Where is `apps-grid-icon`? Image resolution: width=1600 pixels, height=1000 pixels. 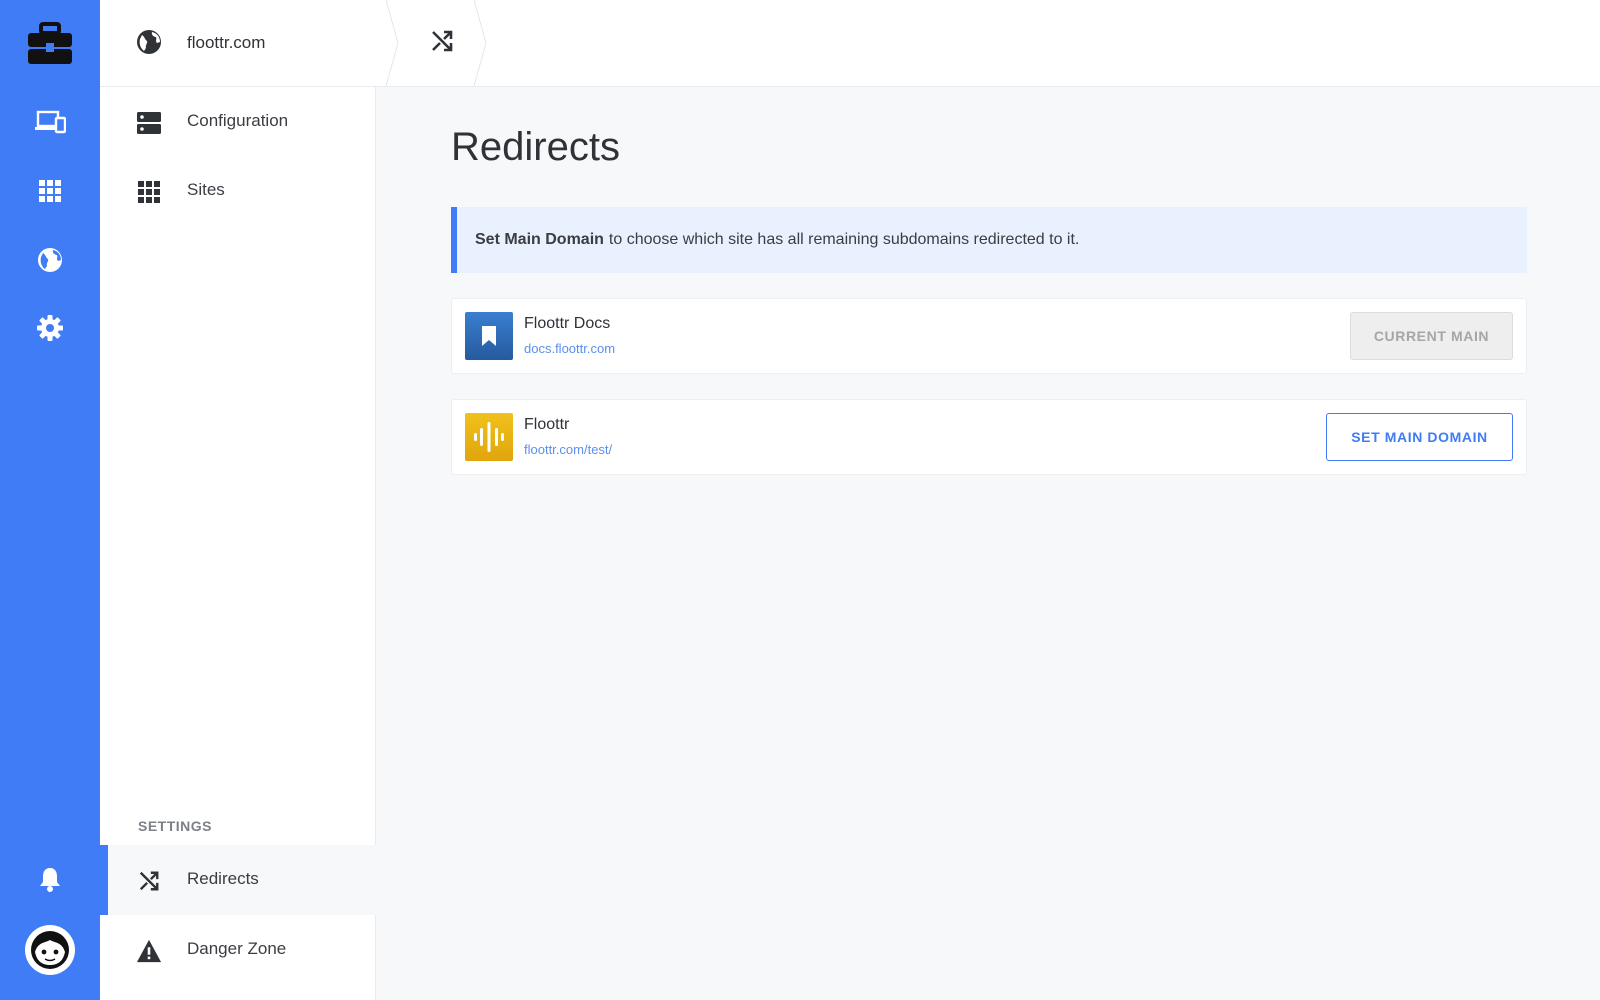
apps-grid-icon is located at coordinates (50, 191).